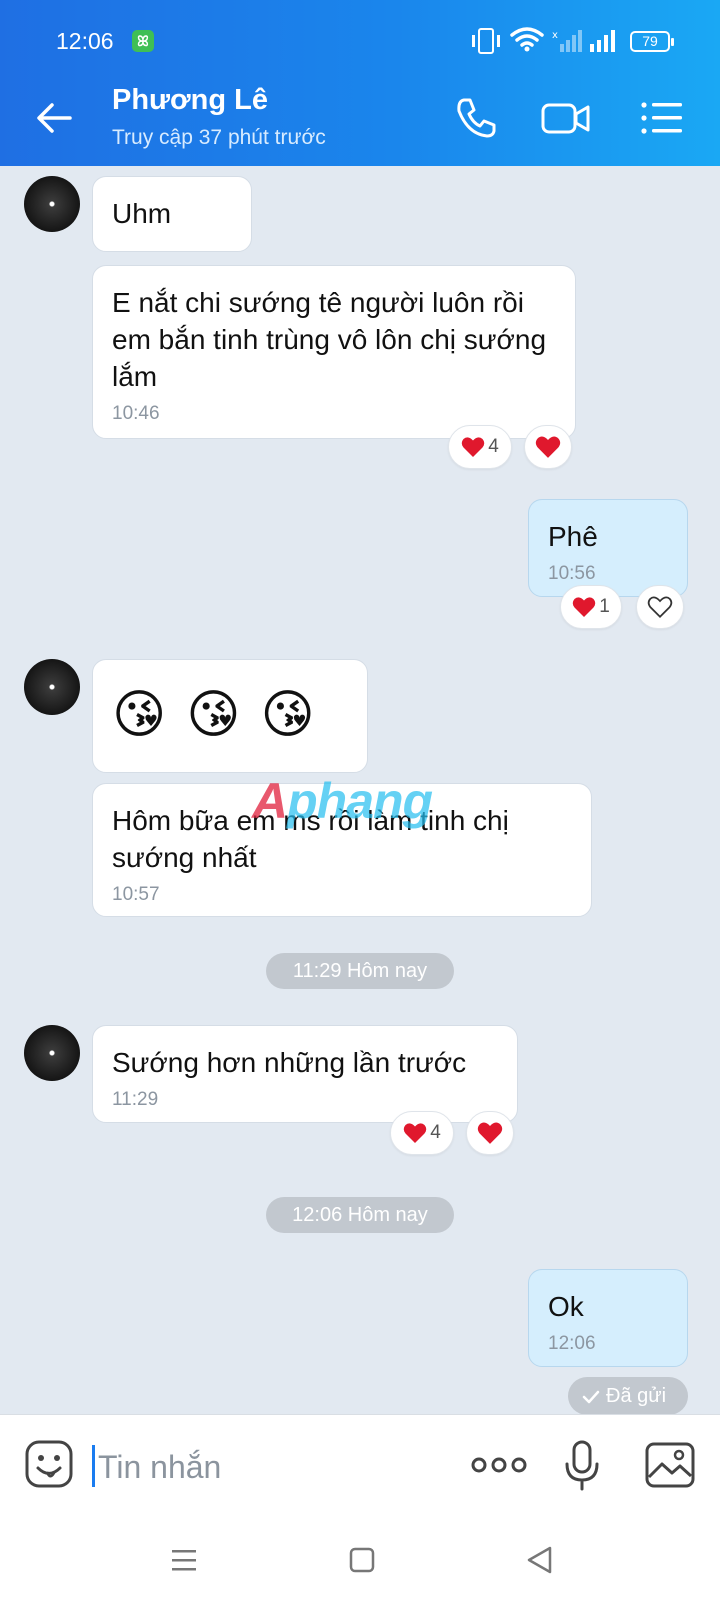  I want to click on heart-outline-icon, so click(660, 607).